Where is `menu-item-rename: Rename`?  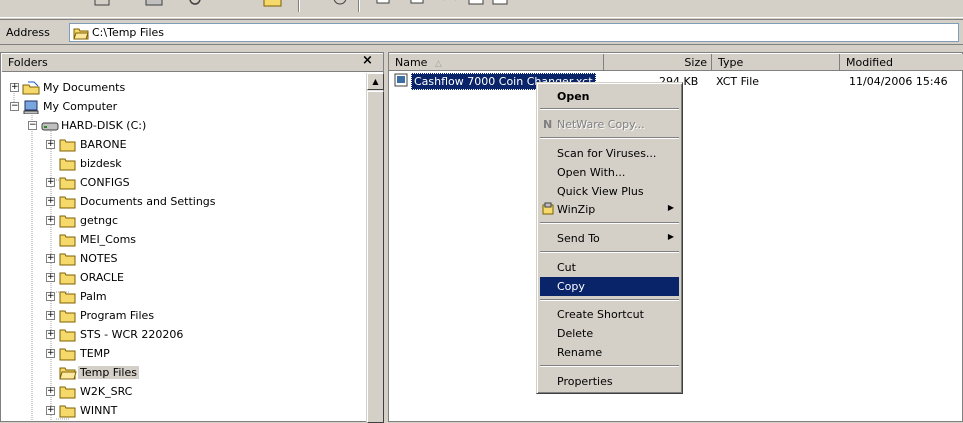
menu-item-rename: Rename is located at coordinates (609, 352).